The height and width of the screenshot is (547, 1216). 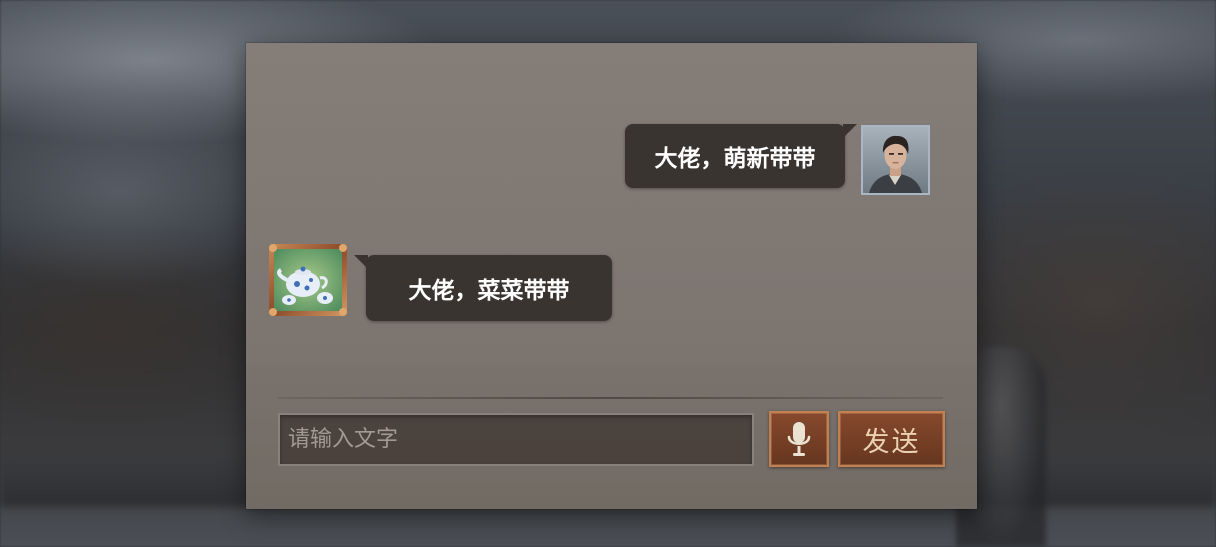 I want to click on teapot-item-icon, so click(x=308, y=280).